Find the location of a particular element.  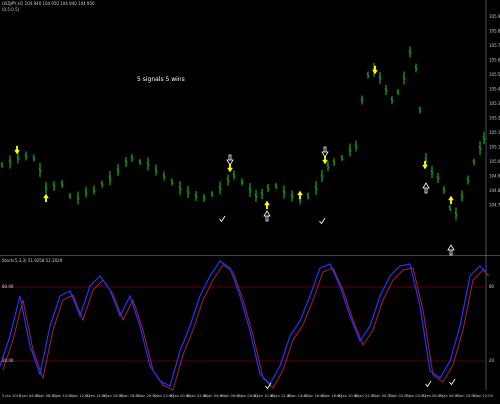

price-tick-label: 105.280 is located at coordinates (494, 118).